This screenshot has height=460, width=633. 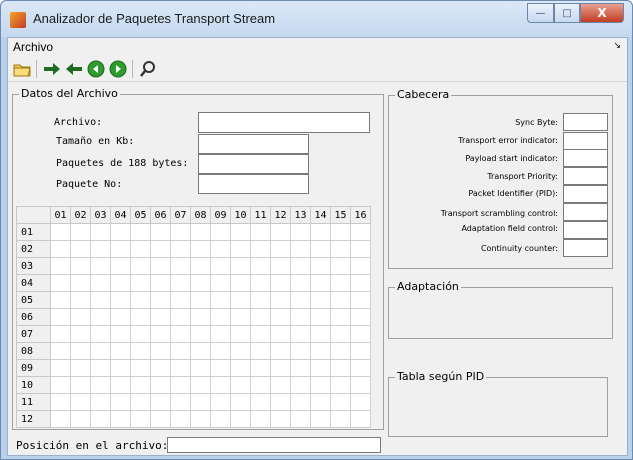 I want to click on forward-arrow-icon, so click(x=52, y=69).